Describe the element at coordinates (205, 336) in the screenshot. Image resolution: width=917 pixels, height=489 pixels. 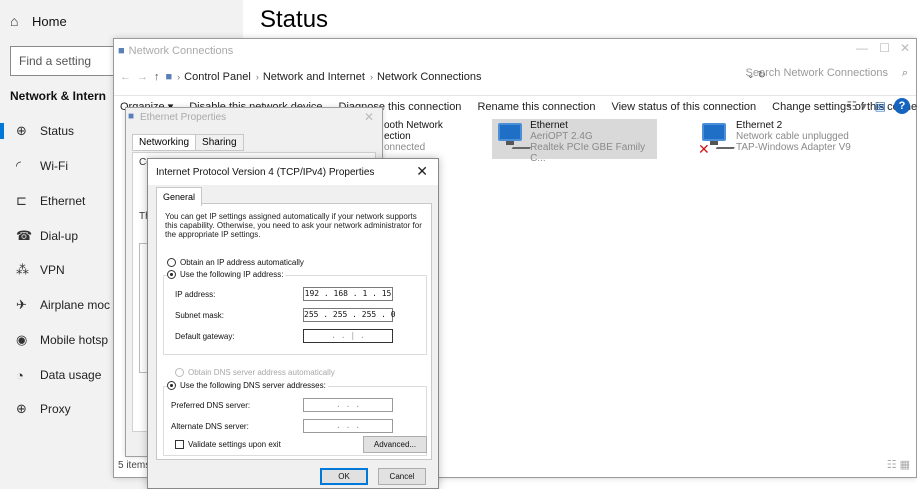
I see `default-gateway-label: Default gateway:` at that location.